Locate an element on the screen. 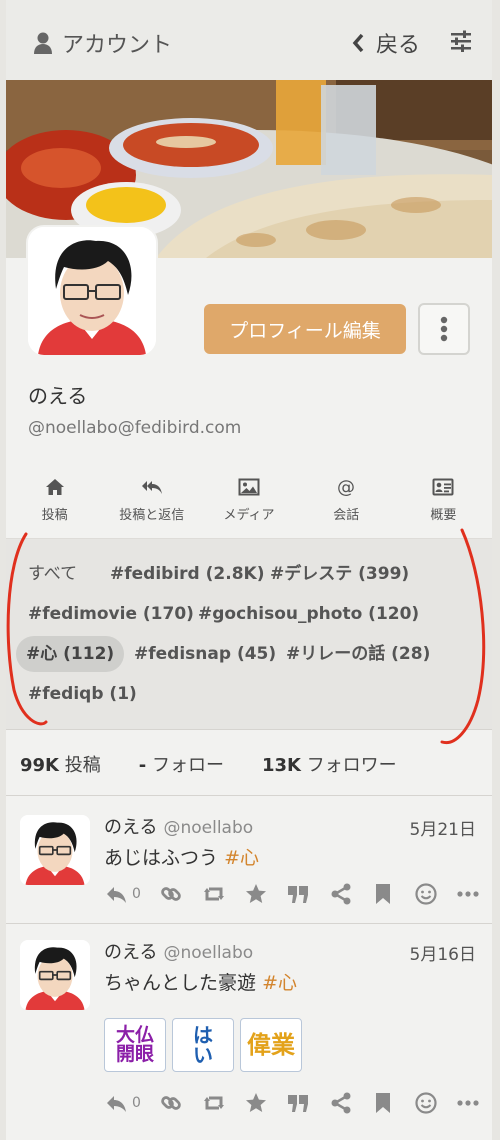  emoji-text: 偉業 is located at coordinates (271, 1045).